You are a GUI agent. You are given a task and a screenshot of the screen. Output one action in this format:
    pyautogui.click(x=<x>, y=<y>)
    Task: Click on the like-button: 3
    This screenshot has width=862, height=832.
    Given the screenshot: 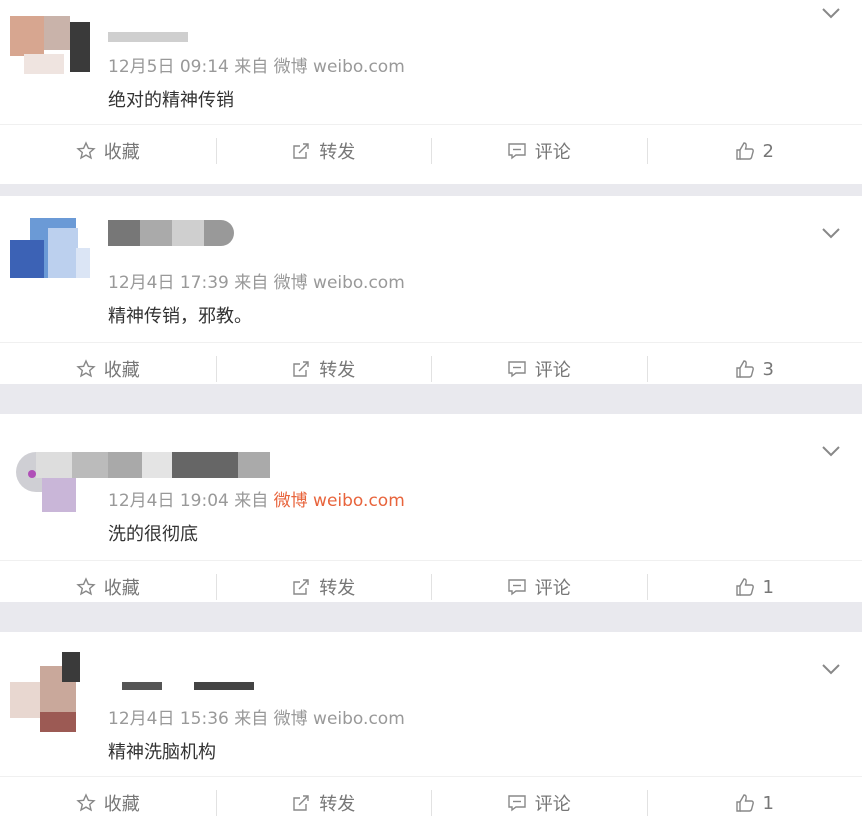 What is the action you would take?
    pyautogui.click(x=754, y=369)
    